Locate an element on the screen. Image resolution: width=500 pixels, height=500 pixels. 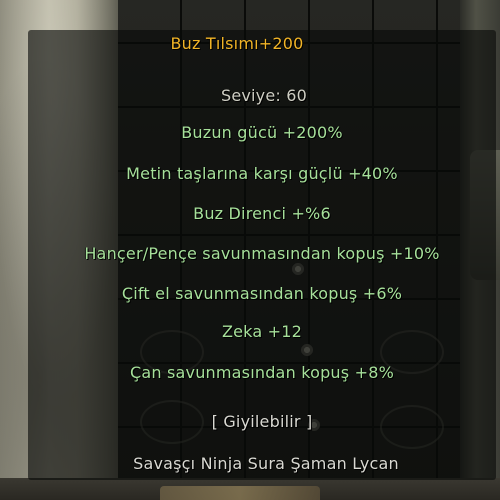
bonus-line: Çan savunmasından kopuş +8% is located at coordinates (262, 372).